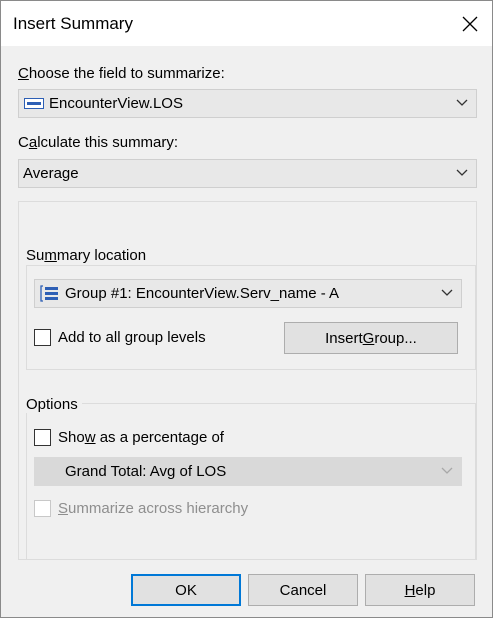 This screenshot has width=493, height=618. I want to click on summarize-across-hierarchy-label: Summarize across hierarchy, so click(153, 508).